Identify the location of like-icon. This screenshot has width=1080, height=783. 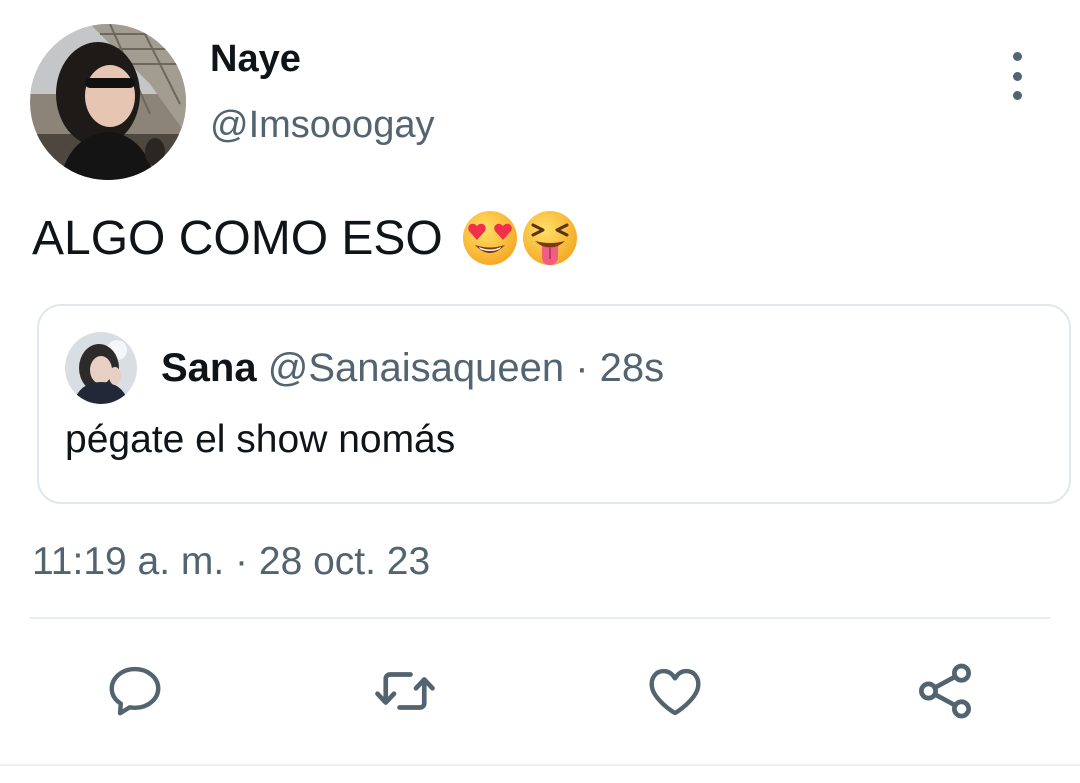
(675, 692).